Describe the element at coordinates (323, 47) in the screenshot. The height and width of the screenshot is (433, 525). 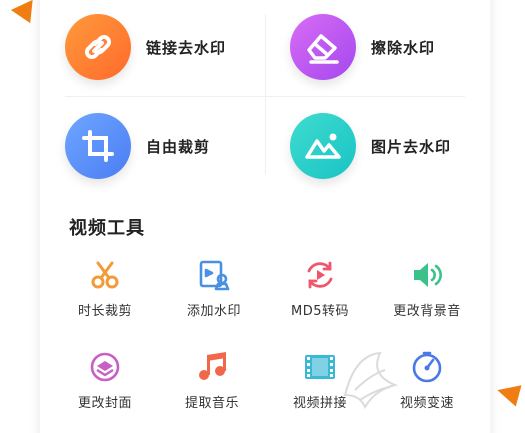
I see `eraser-icon` at that location.